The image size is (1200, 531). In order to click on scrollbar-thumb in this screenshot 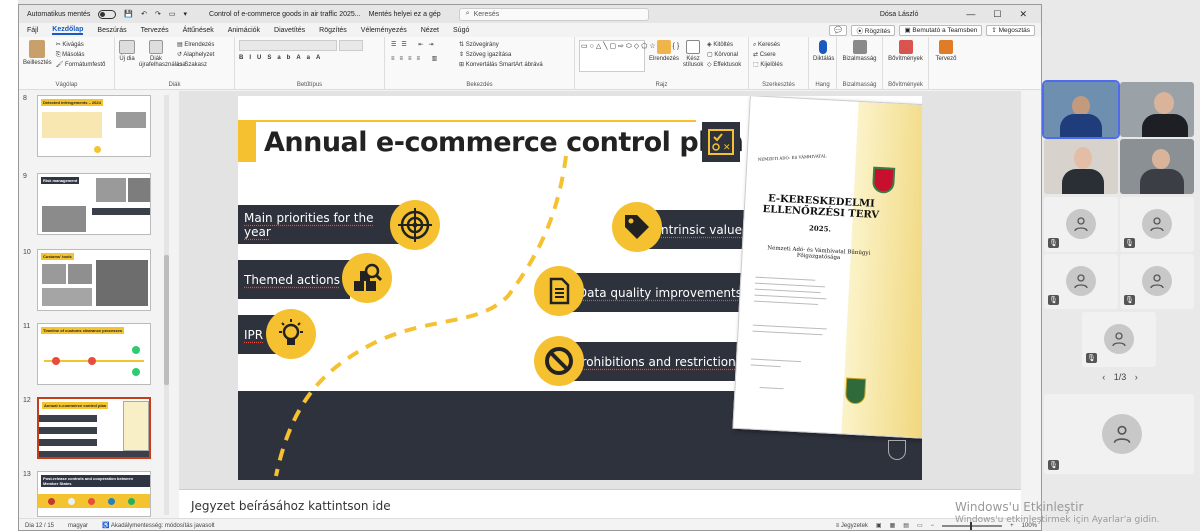, I will do `click(166, 320)`.